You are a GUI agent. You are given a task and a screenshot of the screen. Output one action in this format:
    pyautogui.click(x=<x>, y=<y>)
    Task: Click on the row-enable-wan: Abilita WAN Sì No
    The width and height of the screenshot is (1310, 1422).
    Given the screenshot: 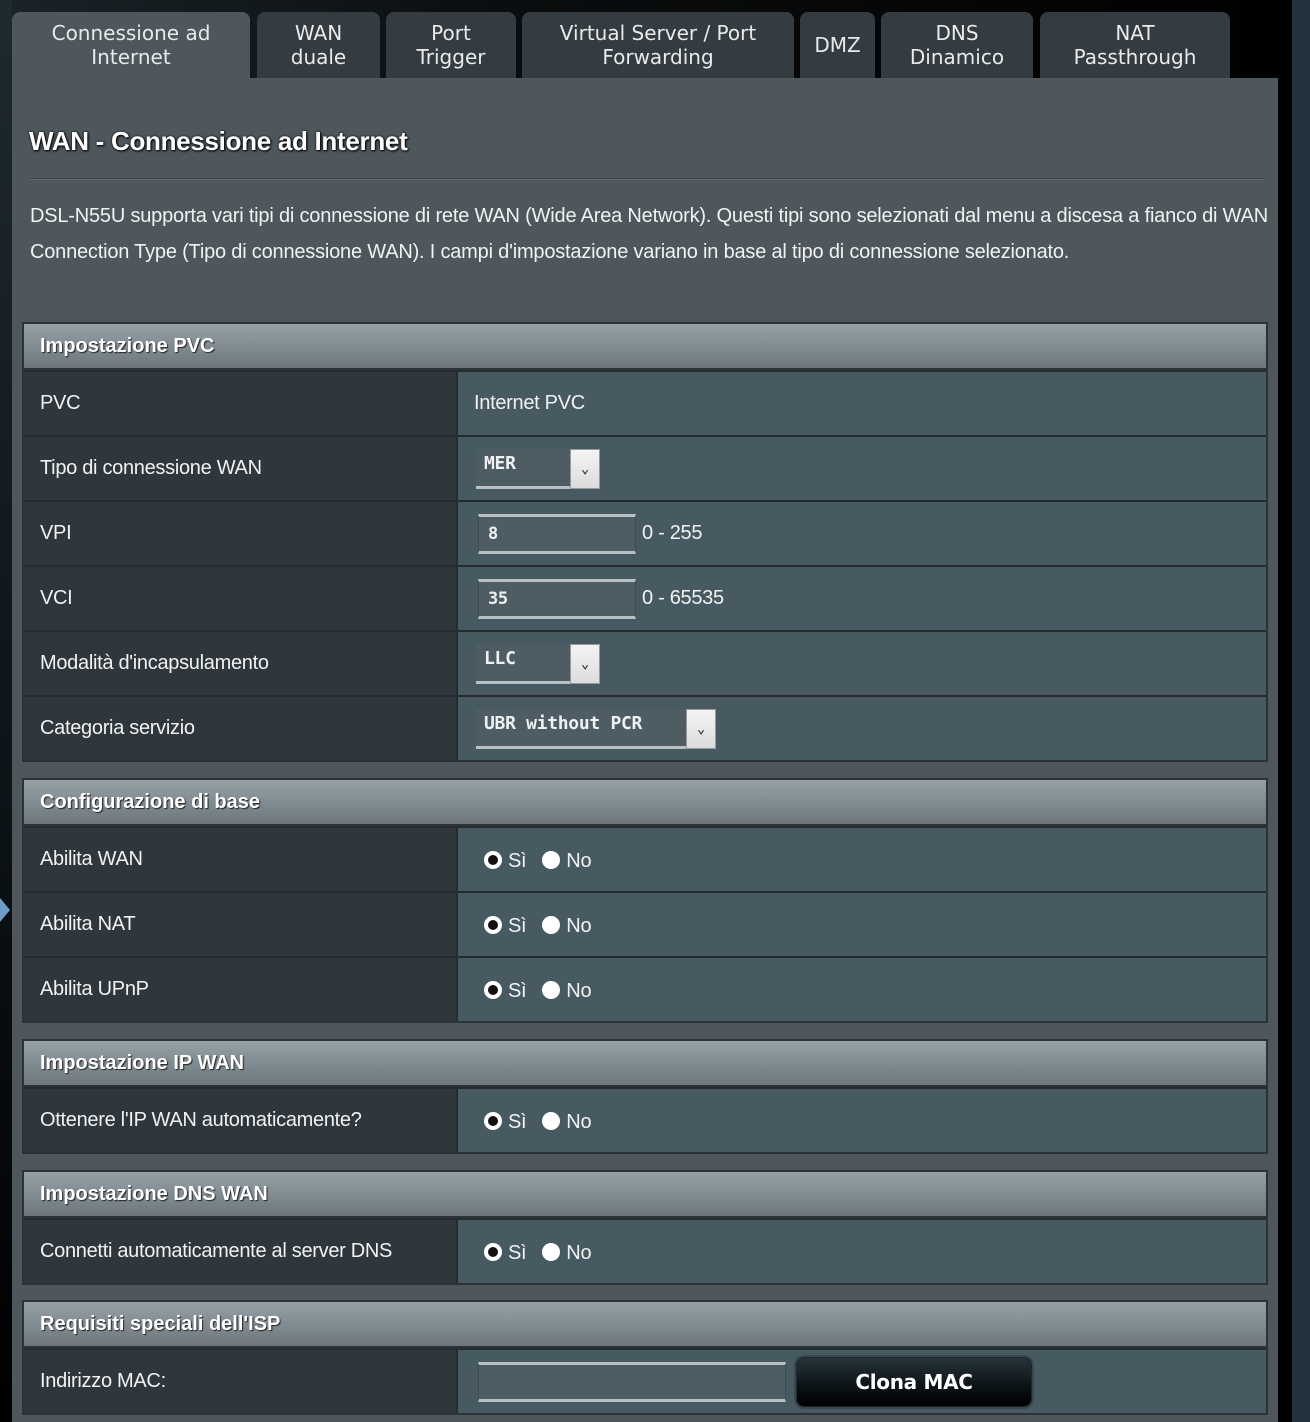 What is the action you would take?
    pyautogui.click(x=645, y=858)
    